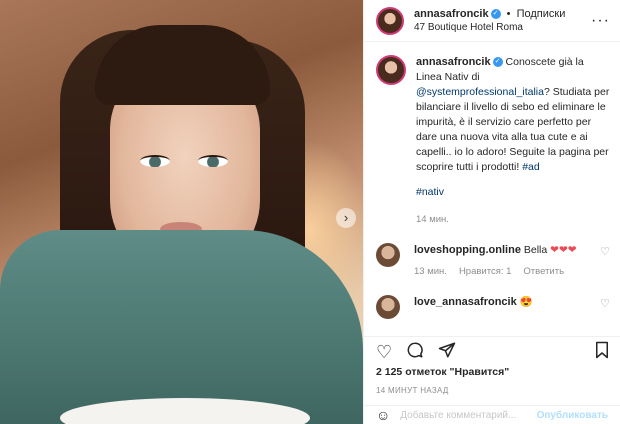 The width and height of the screenshot is (620, 424). What do you see at coordinates (346, 218) in the screenshot?
I see `next-photo-arrow-icon: ›` at bounding box center [346, 218].